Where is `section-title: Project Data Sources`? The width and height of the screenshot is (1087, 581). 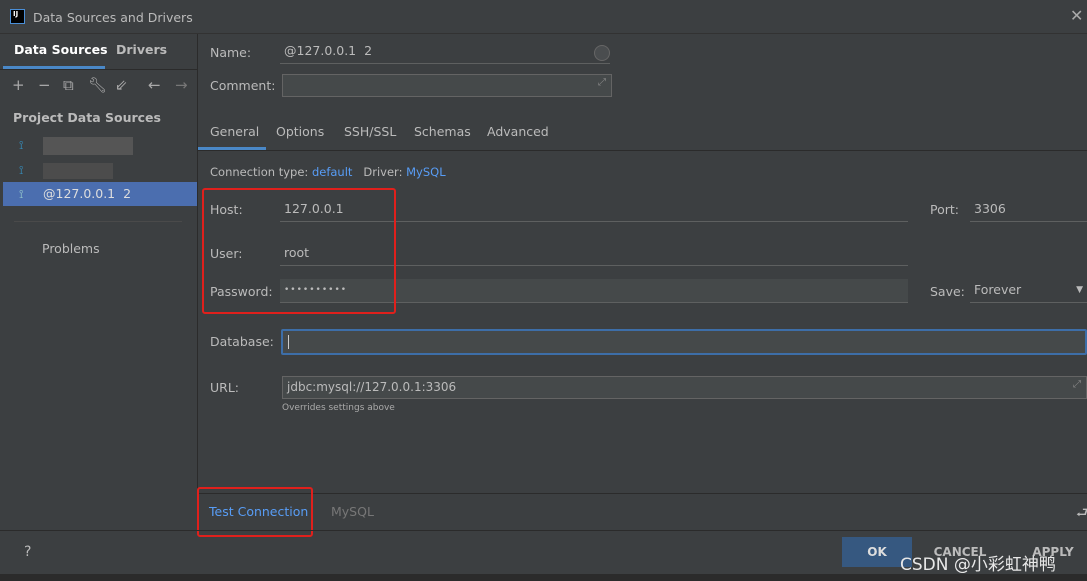 section-title: Project Data Sources is located at coordinates (87, 117).